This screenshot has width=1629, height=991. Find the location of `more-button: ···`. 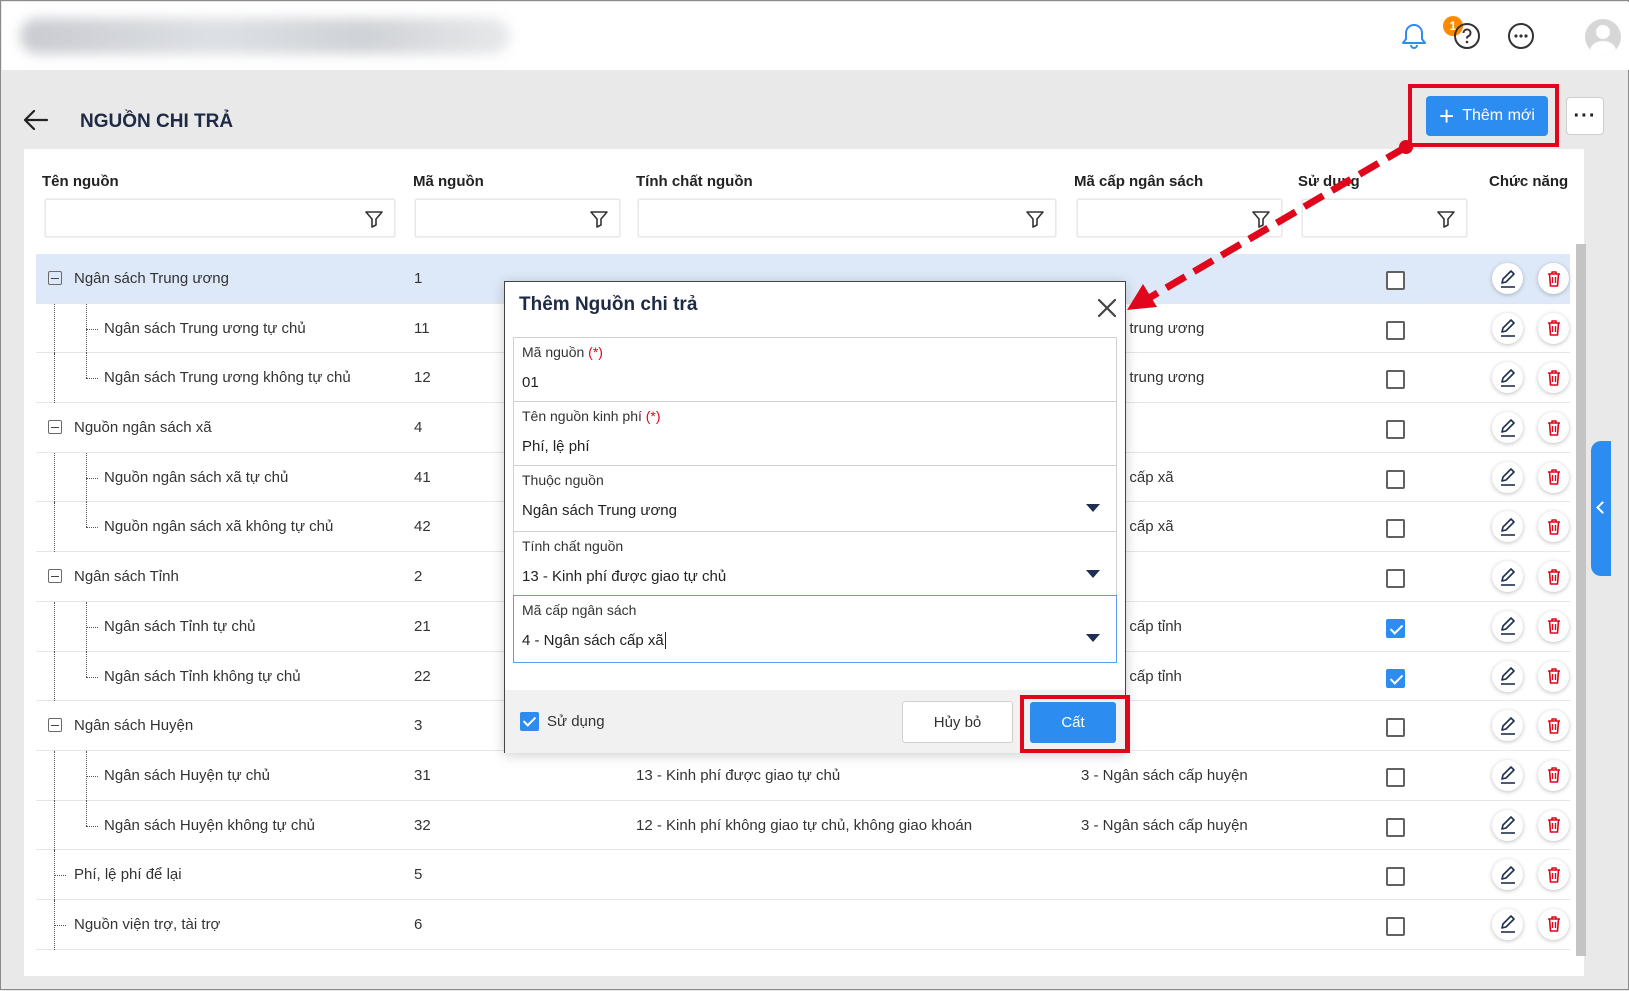

more-button: ··· is located at coordinates (1585, 116).